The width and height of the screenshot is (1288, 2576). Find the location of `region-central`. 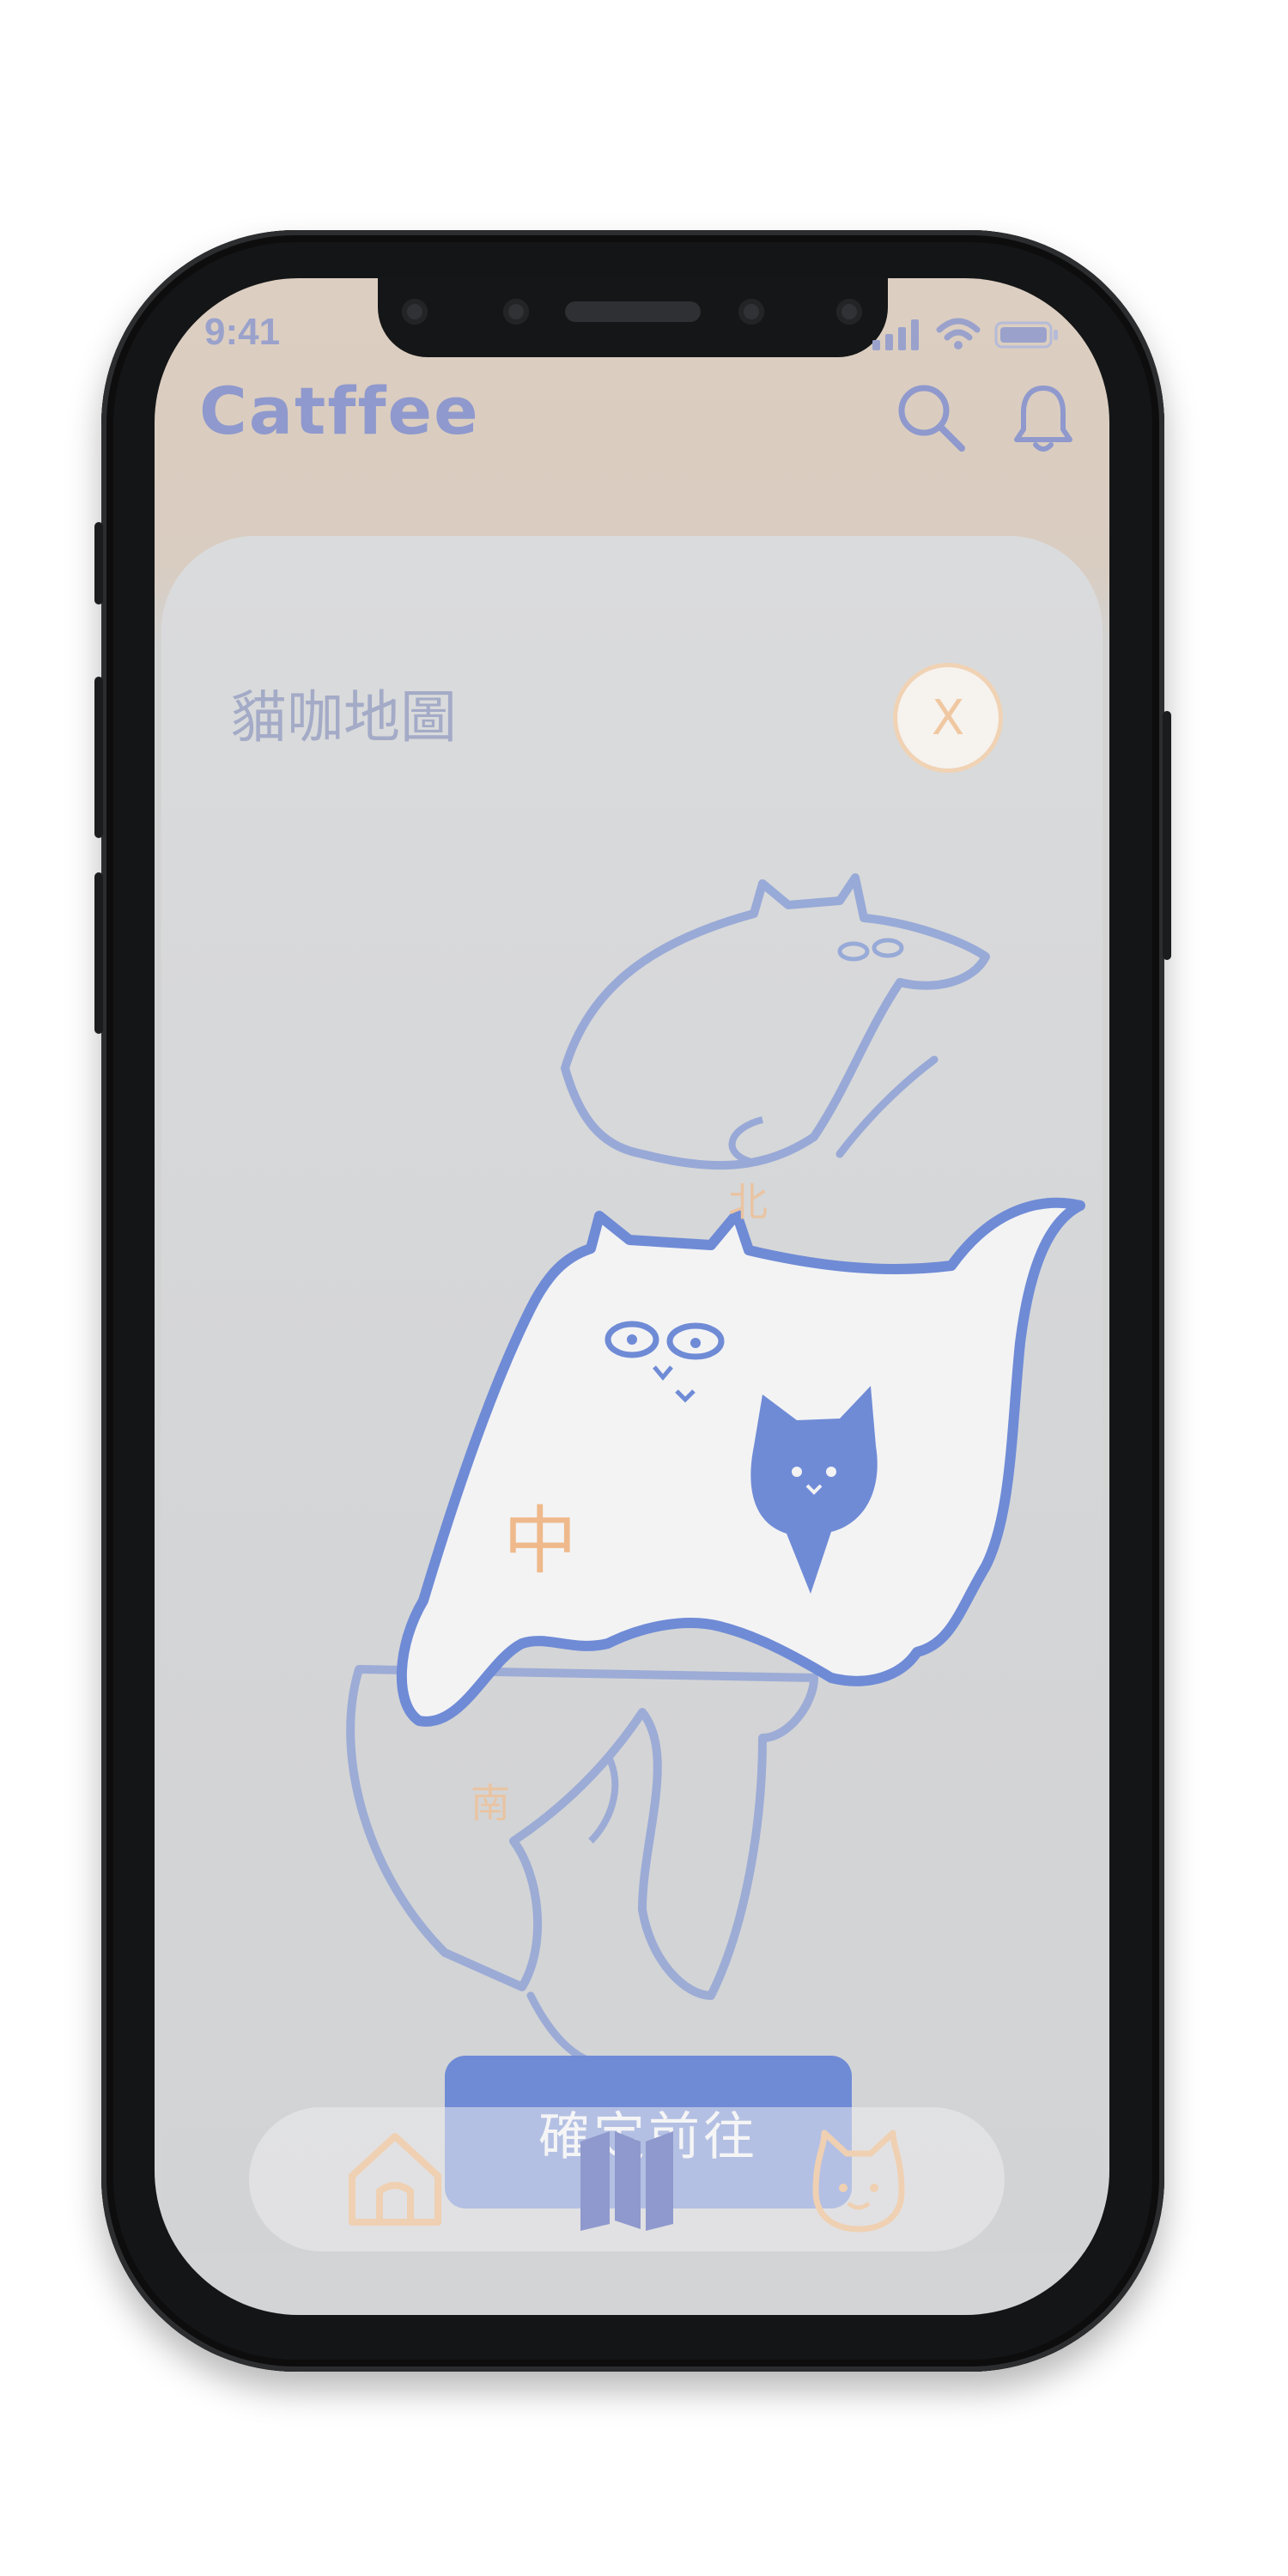

region-central is located at coordinates (740, 1462).